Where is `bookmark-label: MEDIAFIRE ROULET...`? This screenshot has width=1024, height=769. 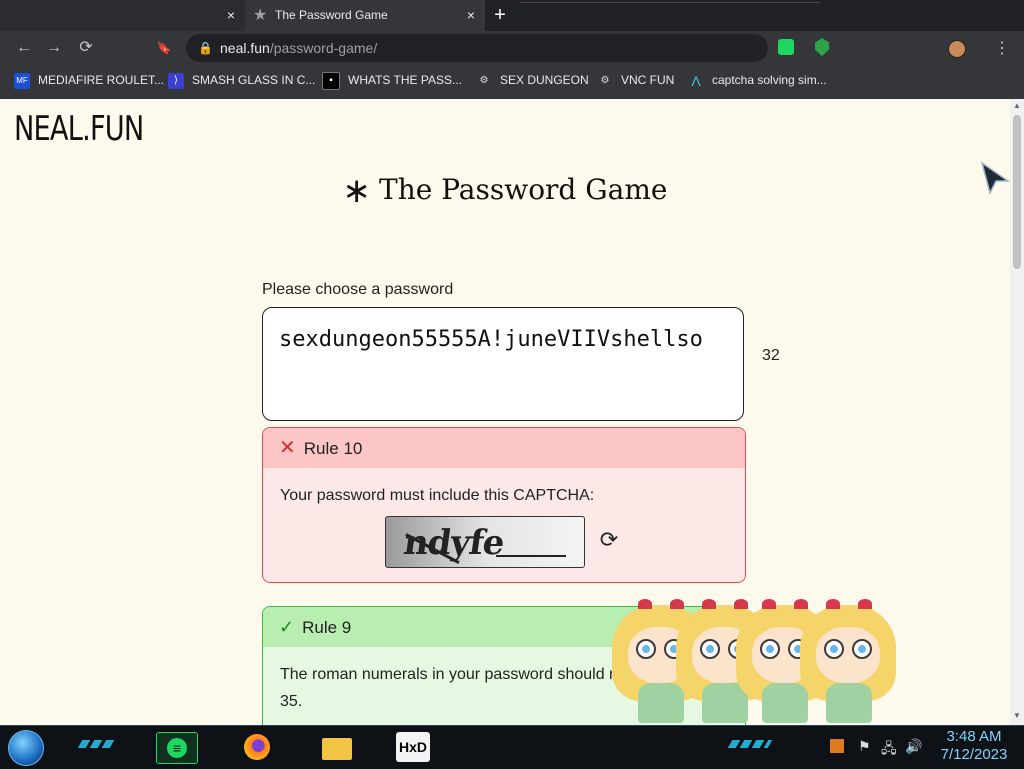 bookmark-label: MEDIAFIRE ROULET... is located at coordinates (101, 80).